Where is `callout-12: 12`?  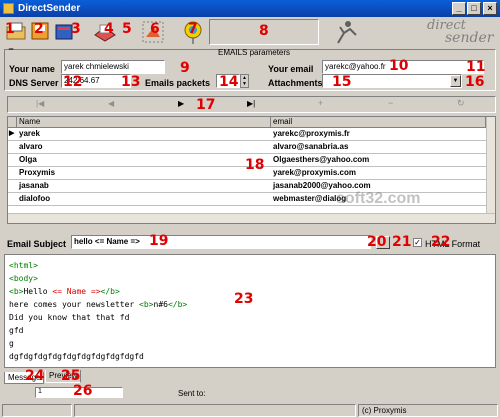
callout-12: 12 is located at coordinates (73, 82).